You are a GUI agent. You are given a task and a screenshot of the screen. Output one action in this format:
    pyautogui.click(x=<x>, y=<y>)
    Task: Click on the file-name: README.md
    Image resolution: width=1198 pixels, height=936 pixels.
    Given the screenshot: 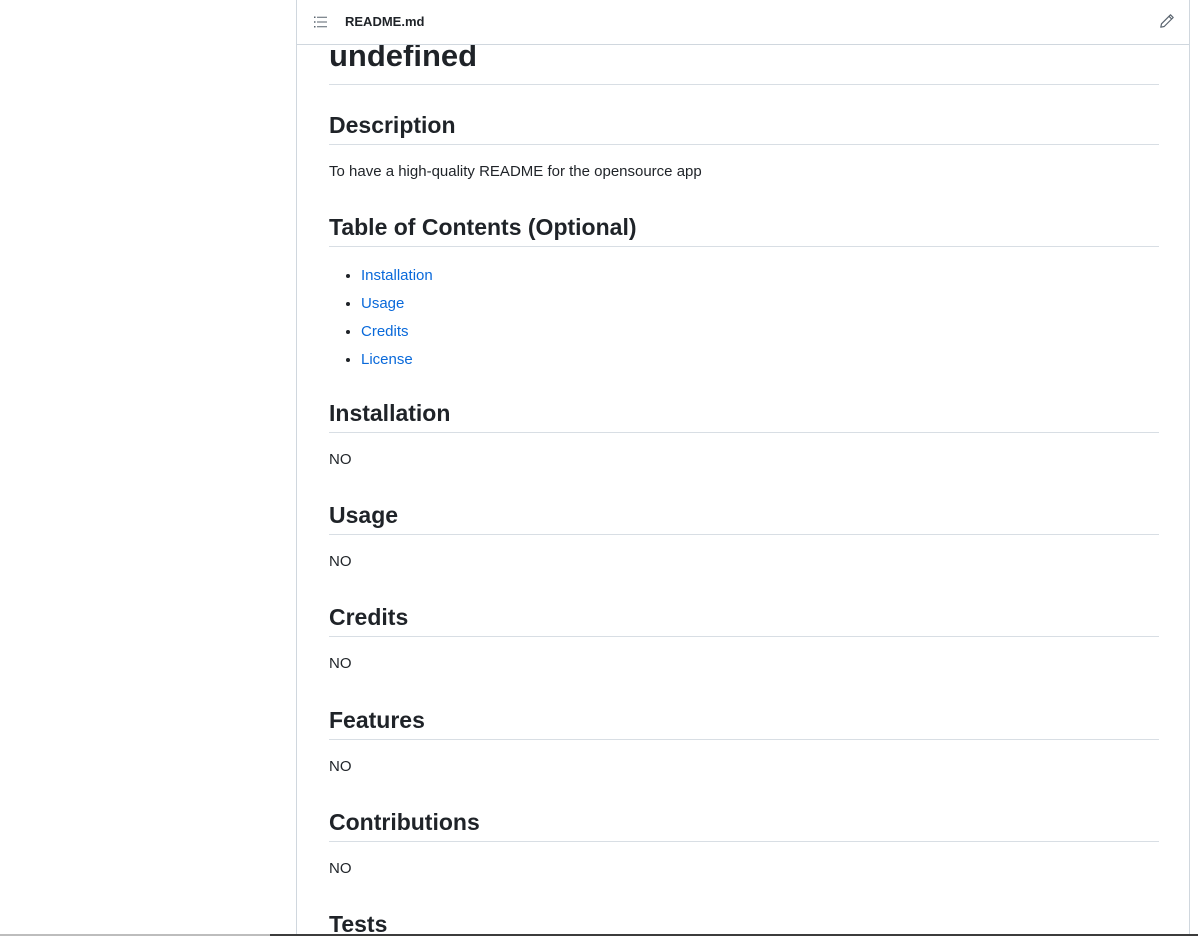 What is the action you would take?
    pyautogui.click(x=385, y=21)
    